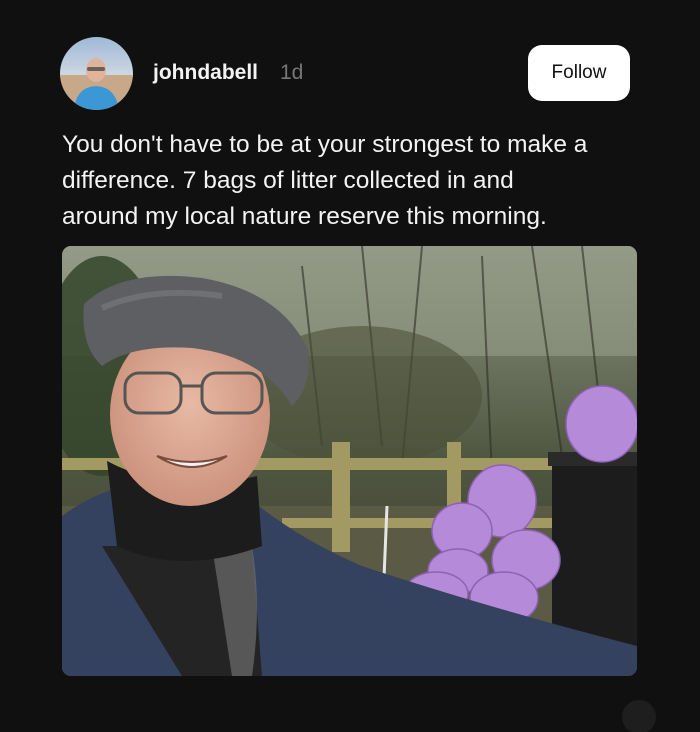 This screenshot has height=732, width=700. What do you see at coordinates (205, 73) in the screenshot?
I see `author-username: johndabell` at bounding box center [205, 73].